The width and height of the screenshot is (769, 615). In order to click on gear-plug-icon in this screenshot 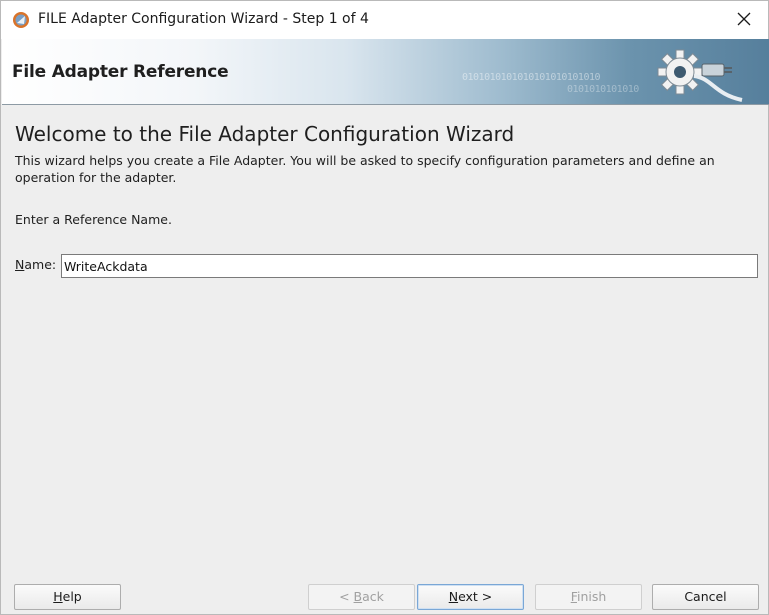, I will do `click(702, 73)`.